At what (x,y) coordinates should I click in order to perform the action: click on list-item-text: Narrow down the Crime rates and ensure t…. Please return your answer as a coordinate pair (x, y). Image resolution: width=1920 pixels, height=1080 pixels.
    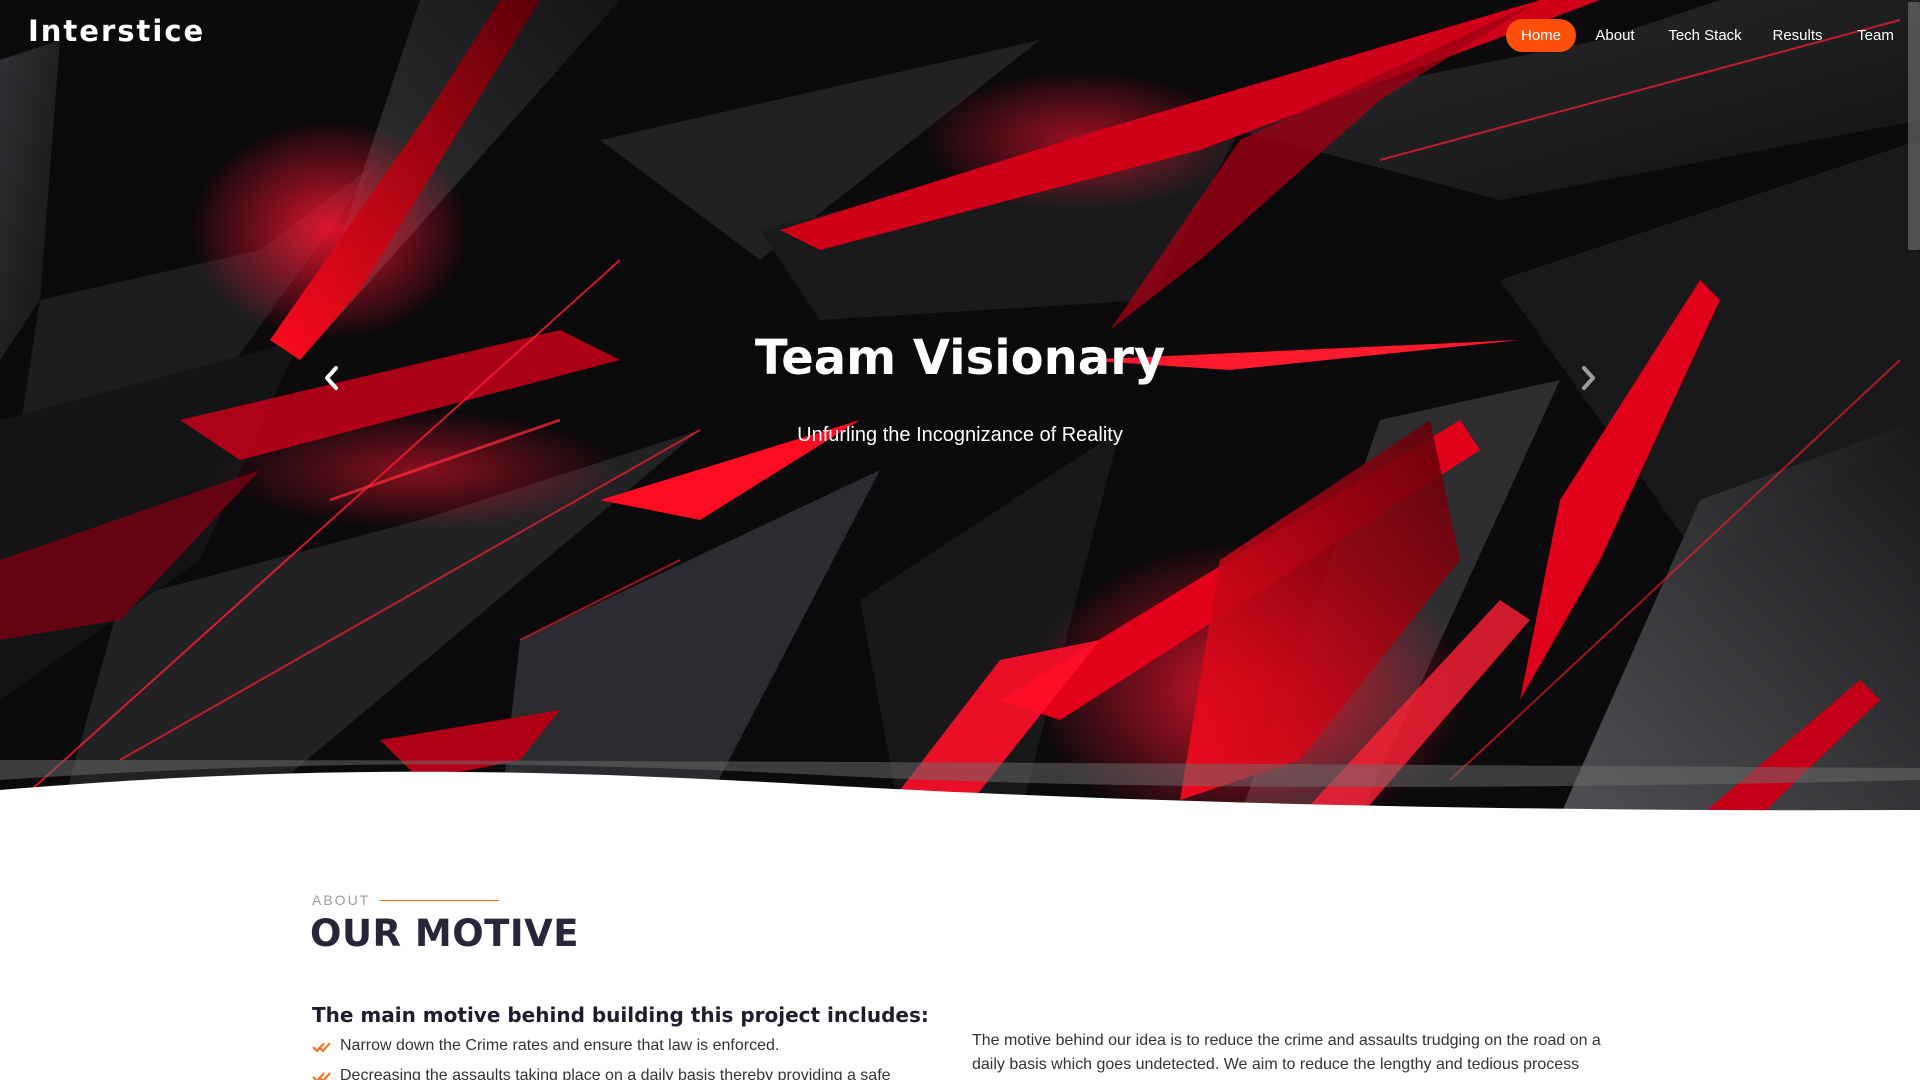
    Looking at the image, I should click on (560, 1045).